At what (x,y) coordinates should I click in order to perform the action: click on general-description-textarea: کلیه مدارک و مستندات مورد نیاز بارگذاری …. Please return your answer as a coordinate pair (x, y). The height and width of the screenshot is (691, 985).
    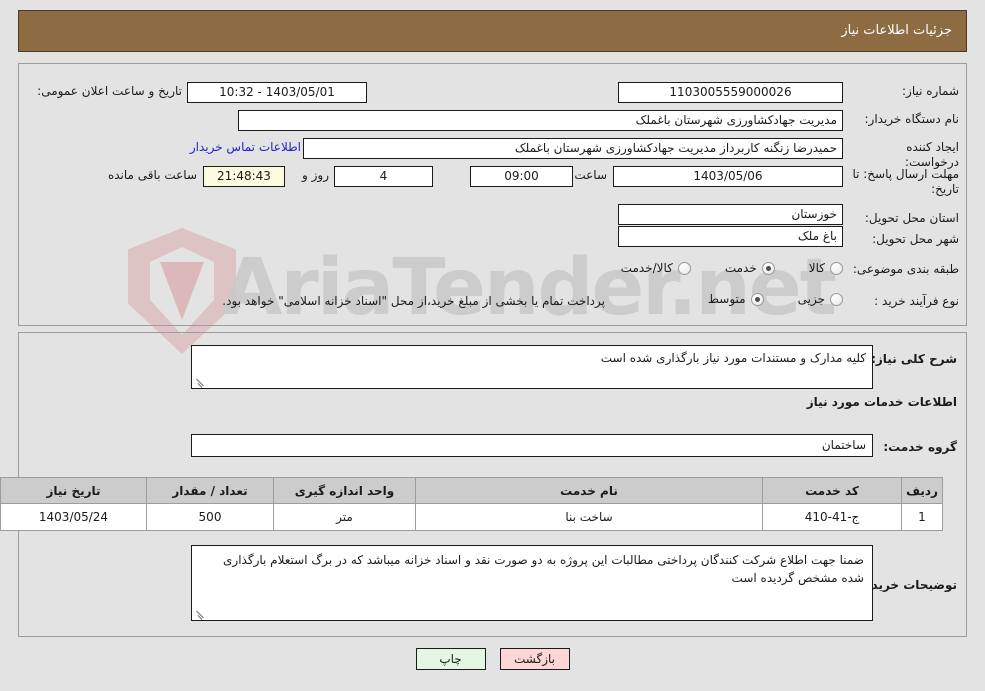
    Looking at the image, I should click on (532, 367).